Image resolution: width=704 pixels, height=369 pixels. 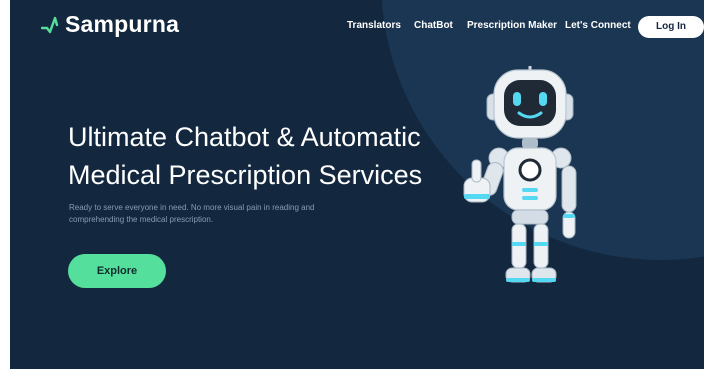 What do you see at coordinates (433, 25) in the screenshot?
I see `nav-link-chatbot: ChatBot` at bounding box center [433, 25].